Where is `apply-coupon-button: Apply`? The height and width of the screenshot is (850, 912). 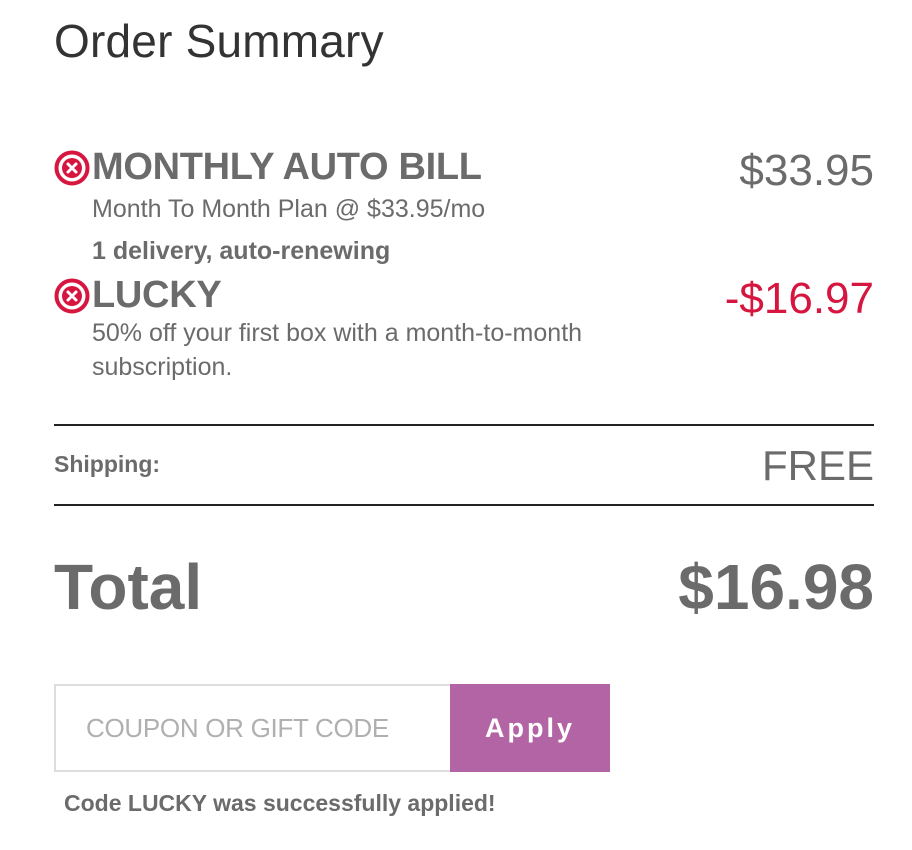 apply-coupon-button: Apply is located at coordinates (530, 728).